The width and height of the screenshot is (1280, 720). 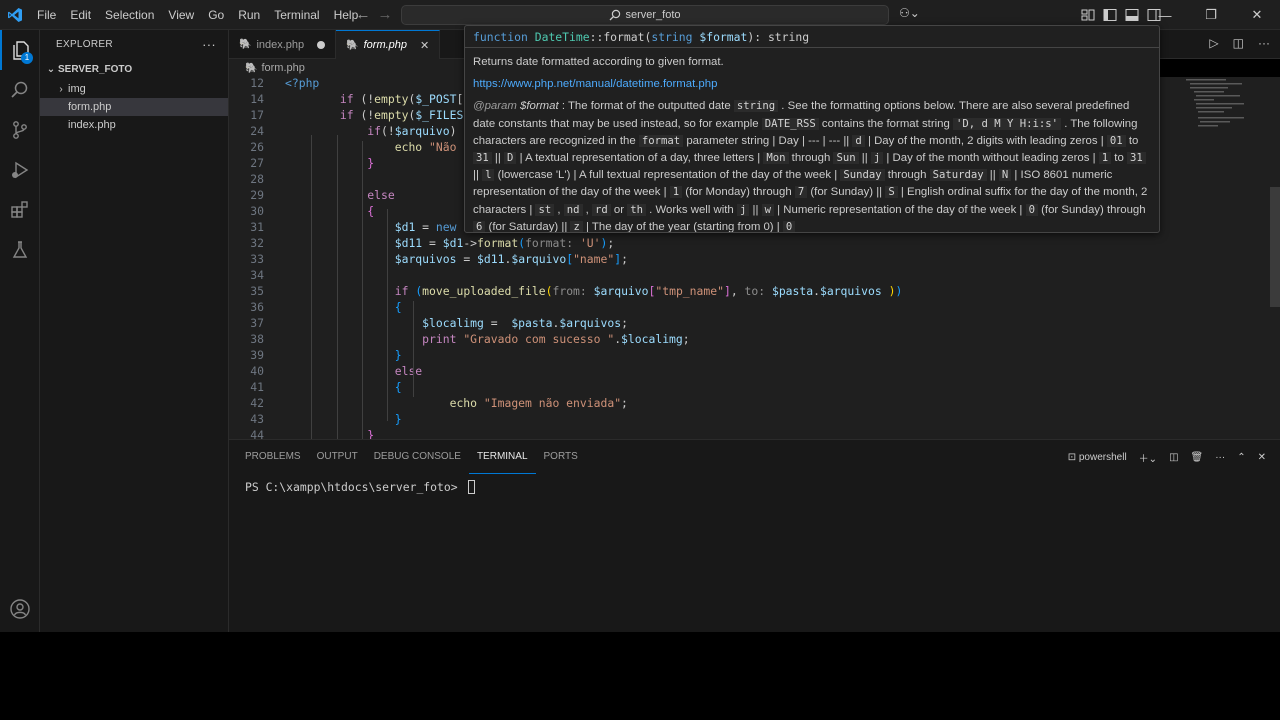 I want to click on source-control-icon, so click(x=20, y=130).